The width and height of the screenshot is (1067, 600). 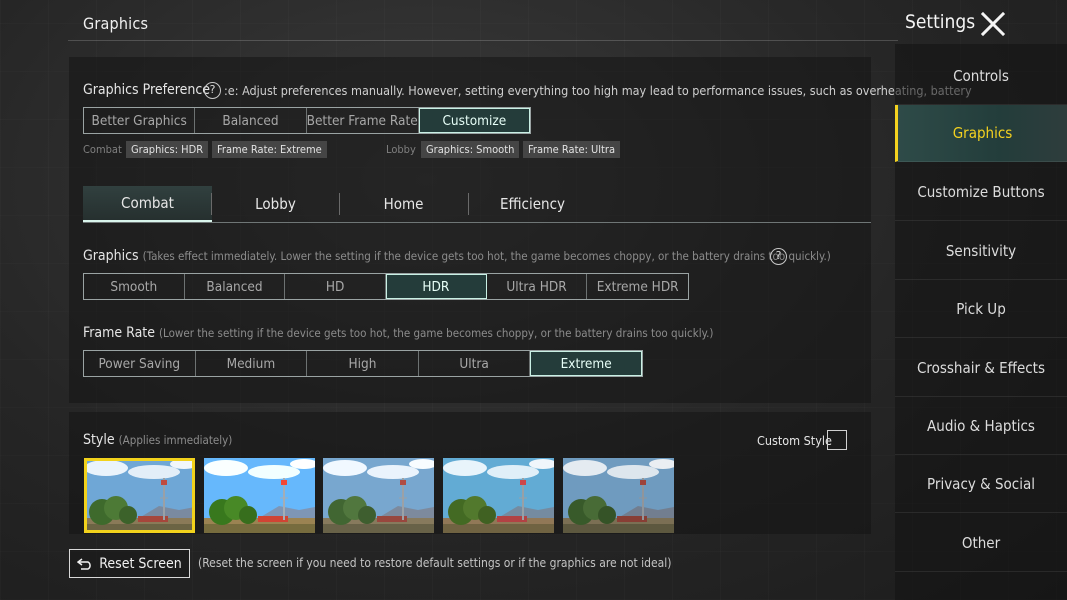 I want to click on preference-balanced: Balanced, so click(x=251, y=120).